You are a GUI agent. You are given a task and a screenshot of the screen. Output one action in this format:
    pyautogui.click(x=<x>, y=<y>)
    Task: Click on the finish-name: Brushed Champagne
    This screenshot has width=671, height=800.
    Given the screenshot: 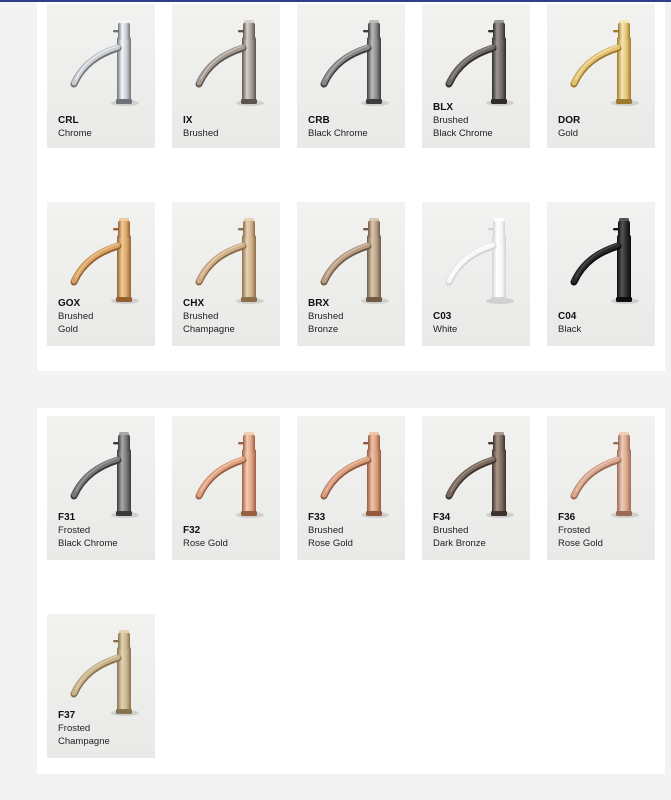 What is the action you would take?
    pyautogui.click(x=209, y=323)
    